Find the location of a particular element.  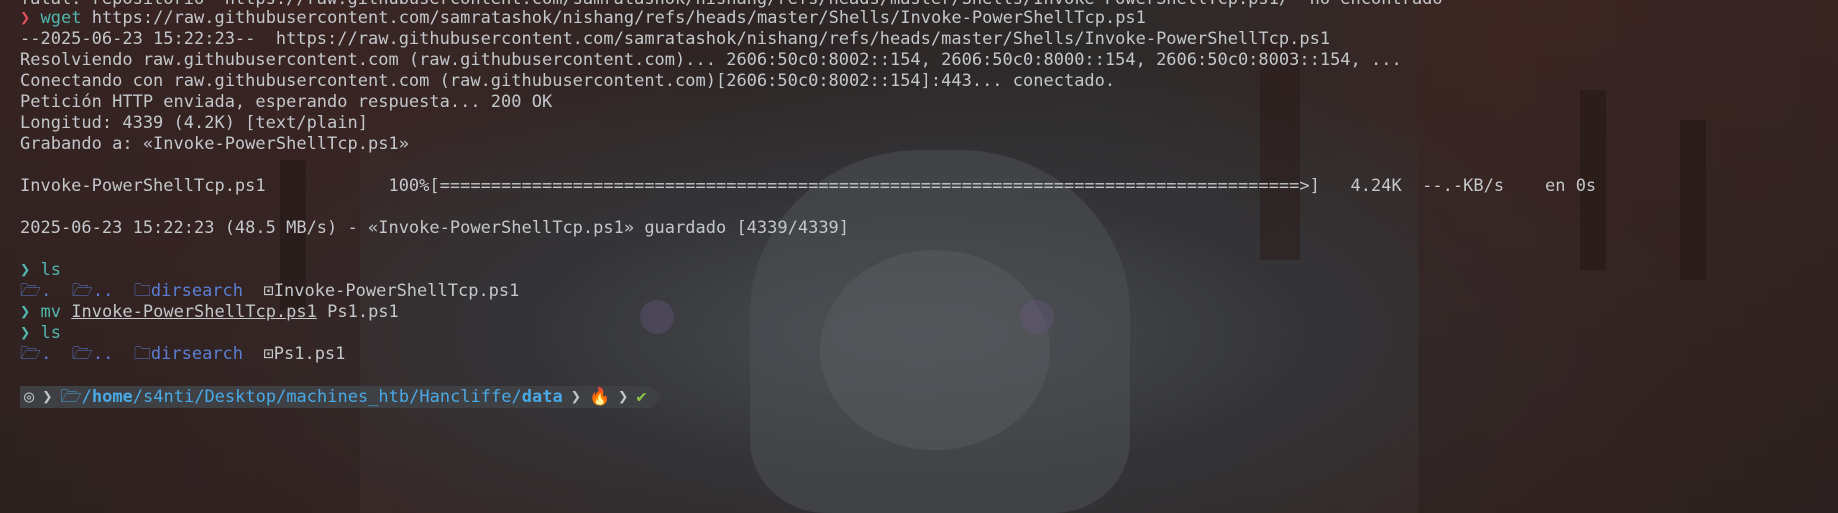

fire-icon: 🔥 is located at coordinates (599, 397).